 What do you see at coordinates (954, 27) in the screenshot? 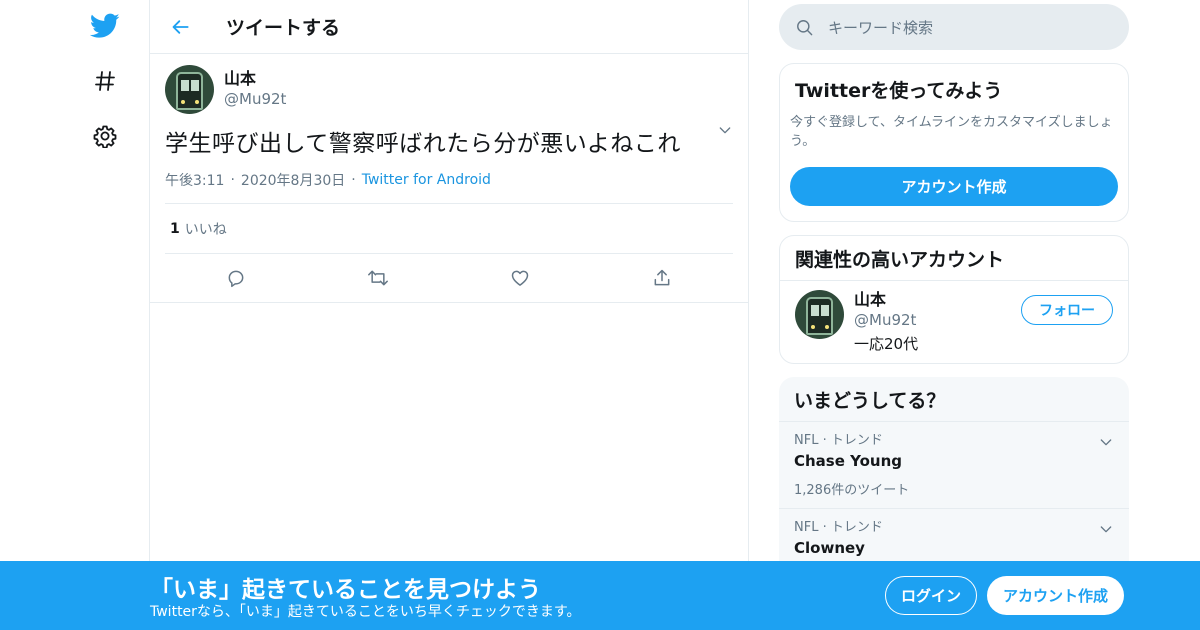
I see `search-bar: キーワード検索` at bounding box center [954, 27].